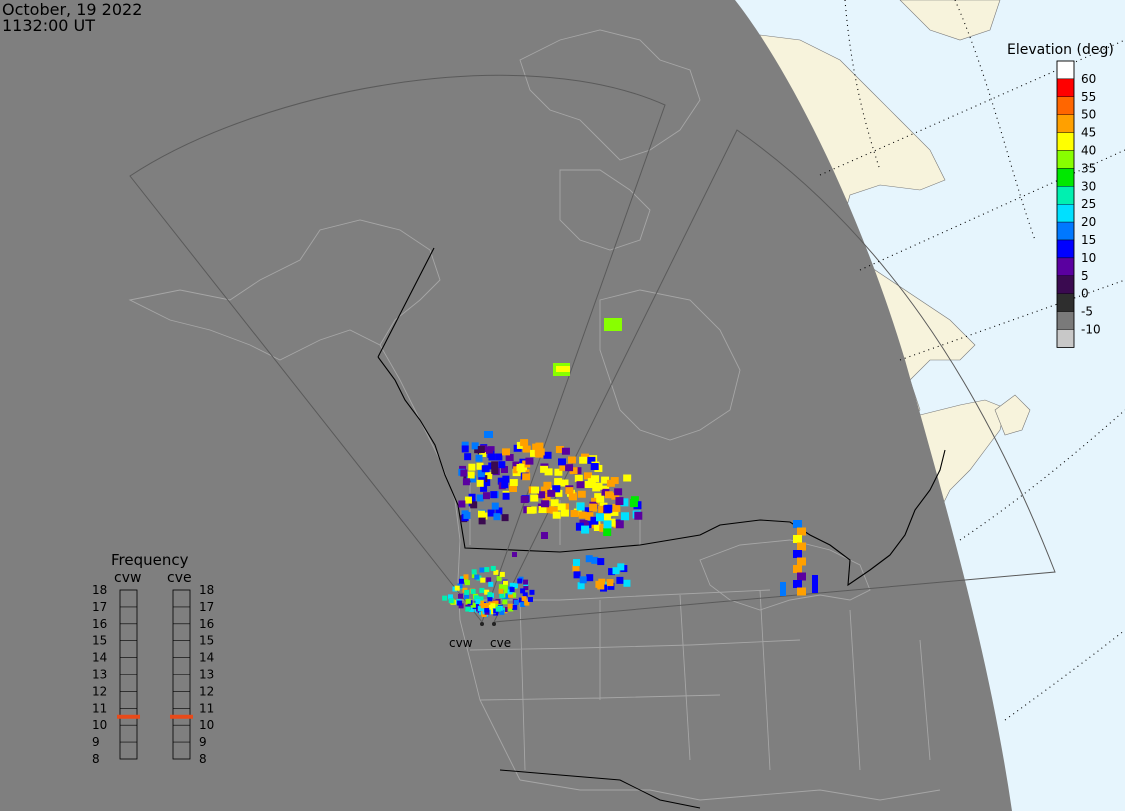 The height and width of the screenshot is (811, 1125). I want to click on frequency-tick-label: 17, so click(206, 607).